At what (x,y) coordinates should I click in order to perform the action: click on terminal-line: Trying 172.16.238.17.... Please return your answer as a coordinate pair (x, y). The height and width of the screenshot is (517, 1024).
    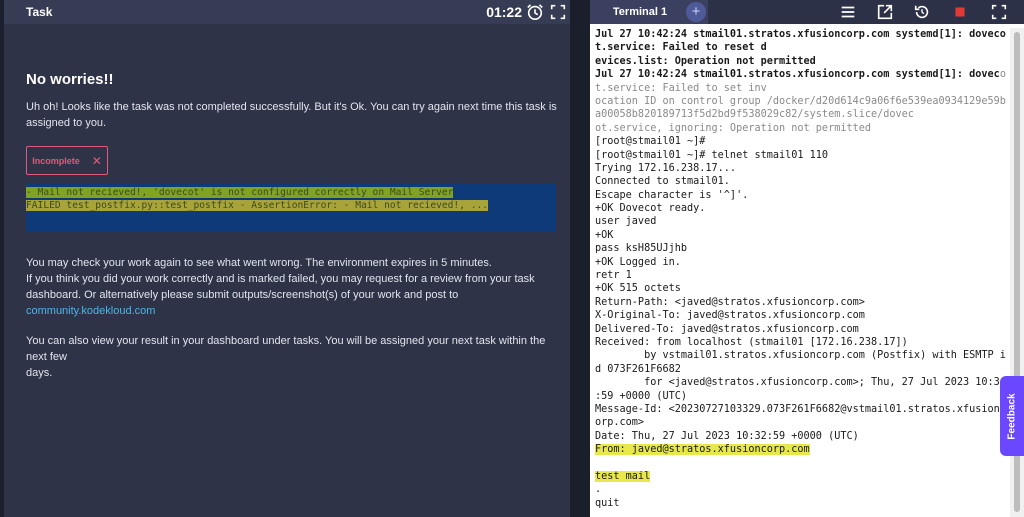
    Looking at the image, I should click on (666, 168).